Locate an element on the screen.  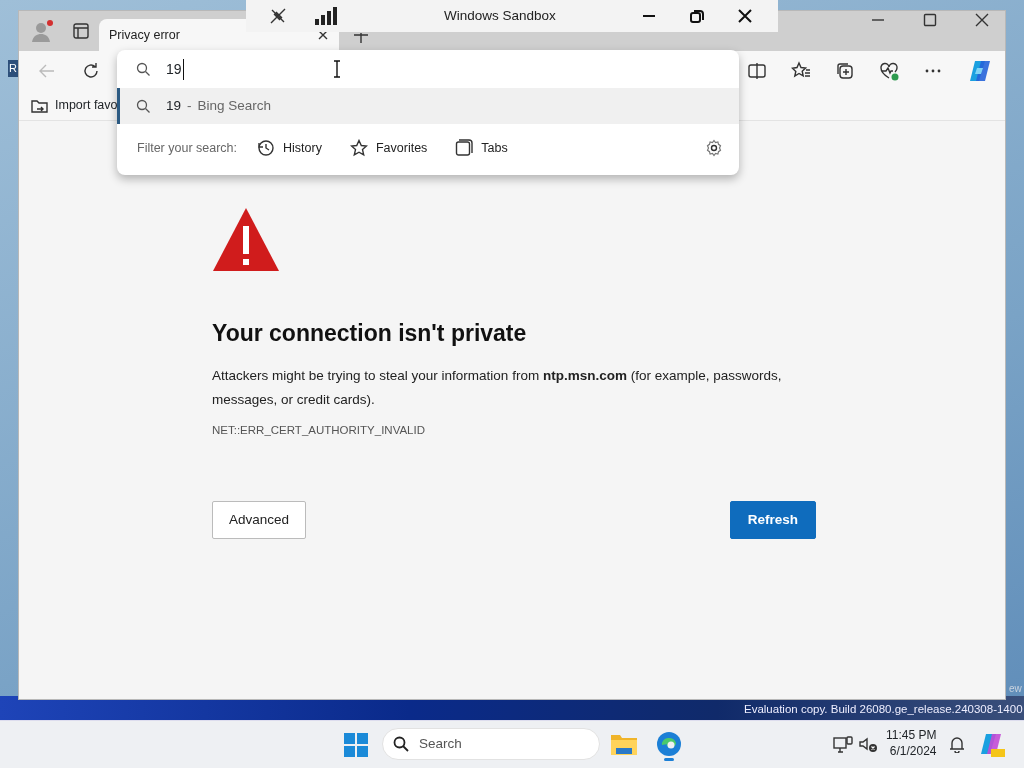
new-tab-icon is located at coordinates (361, 38).